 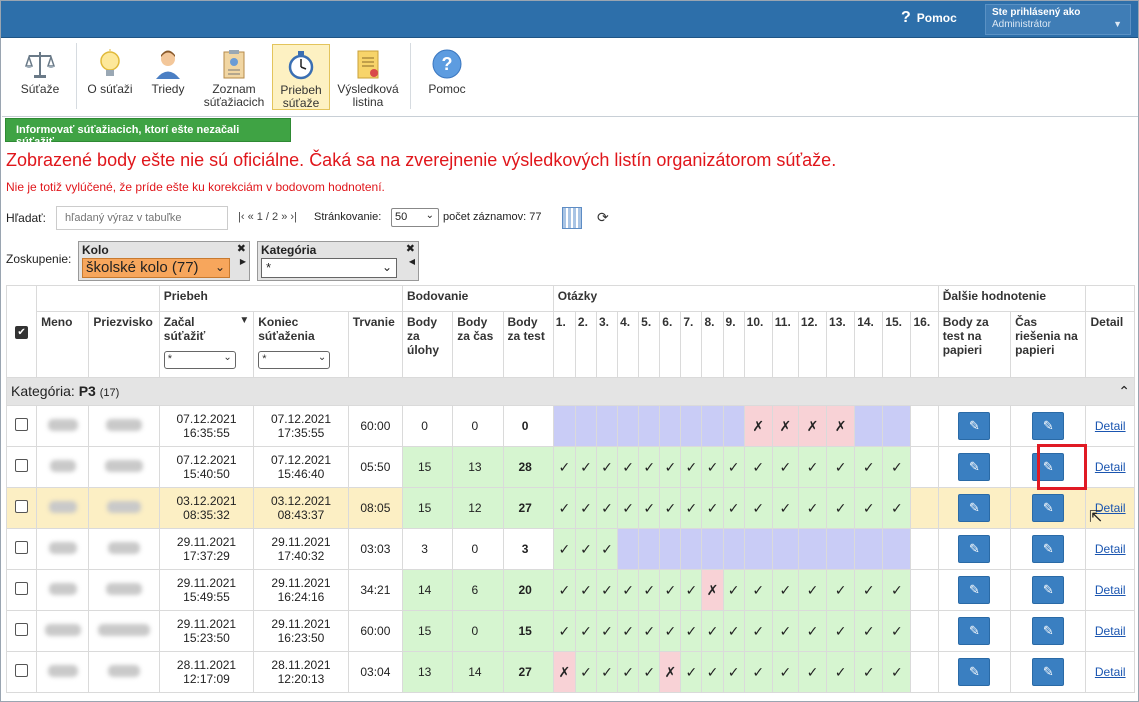 What do you see at coordinates (301, 426) in the screenshot?
I see `cell-koniec: 07.12.2021 17:35:55` at bounding box center [301, 426].